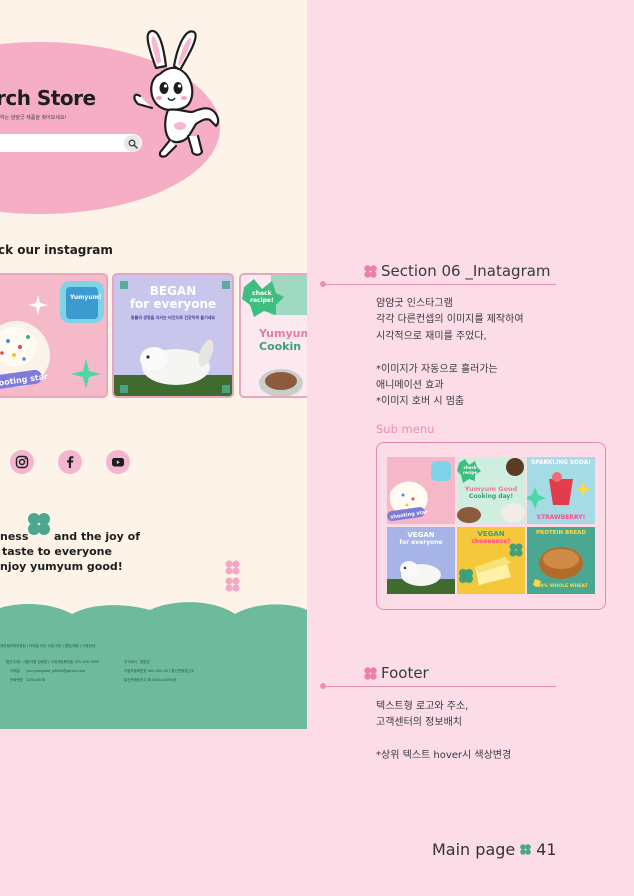 Image resolution: width=634 pixels, height=896 pixels. What do you see at coordinates (561, 490) in the screenshot?
I see `sub-tile-soda: SPARKLING SODA! STRAWBERRY!` at bounding box center [561, 490].